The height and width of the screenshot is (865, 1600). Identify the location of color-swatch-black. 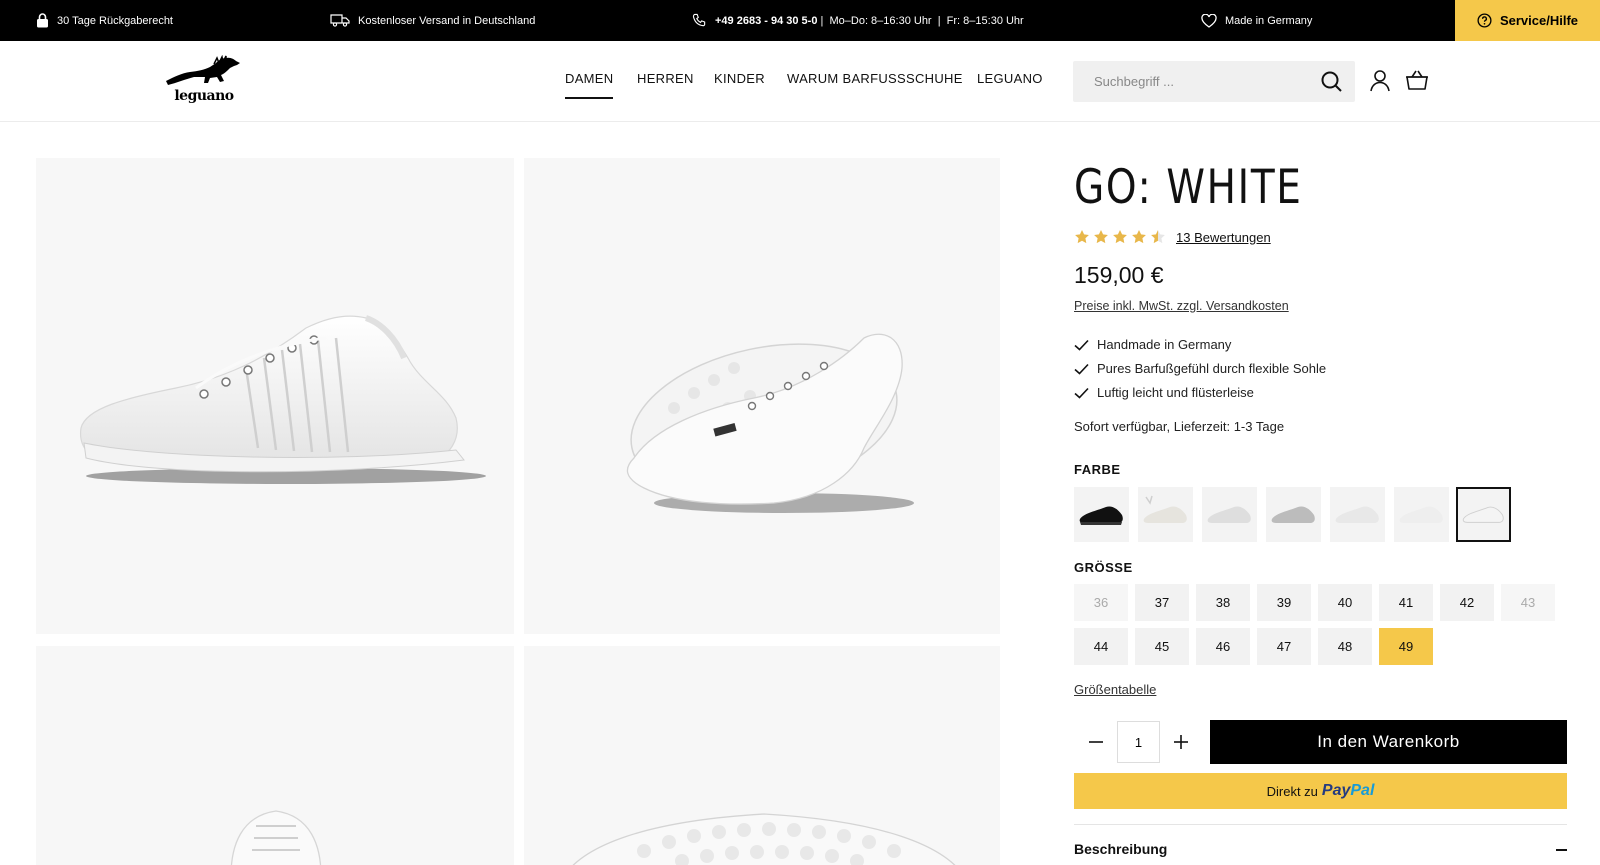
(1101, 514).